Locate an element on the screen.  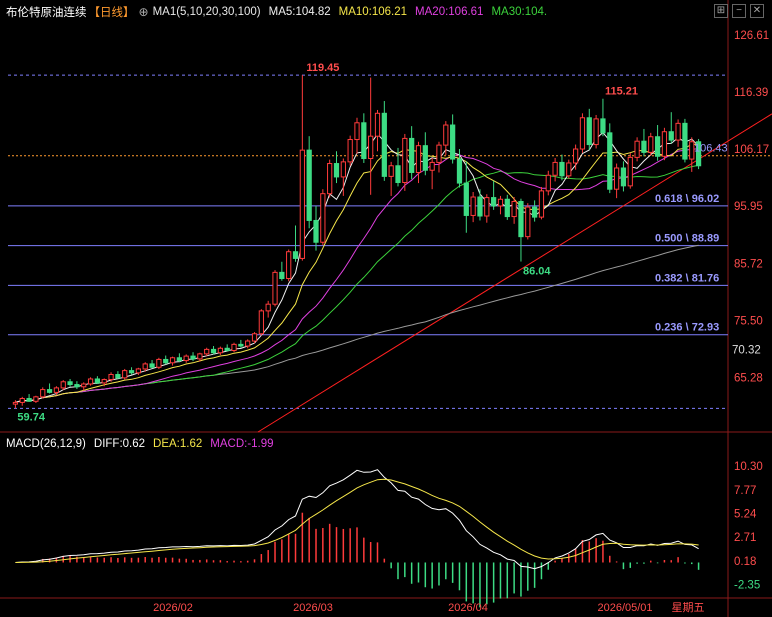
ma20-value: MA20:106.61 is located at coordinates (449, 12).